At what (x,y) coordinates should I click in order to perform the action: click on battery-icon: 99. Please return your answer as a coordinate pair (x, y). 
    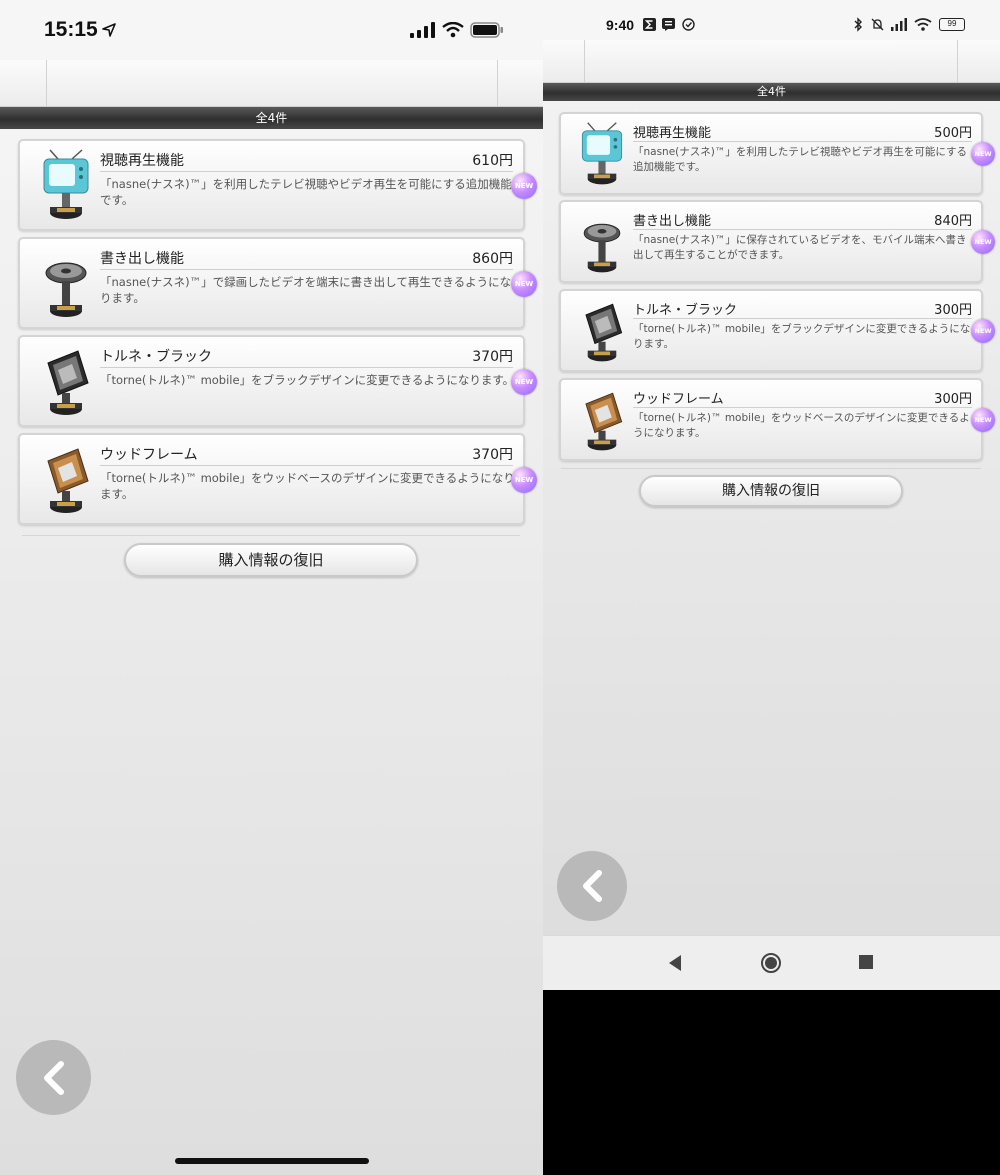
    Looking at the image, I should click on (952, 24).